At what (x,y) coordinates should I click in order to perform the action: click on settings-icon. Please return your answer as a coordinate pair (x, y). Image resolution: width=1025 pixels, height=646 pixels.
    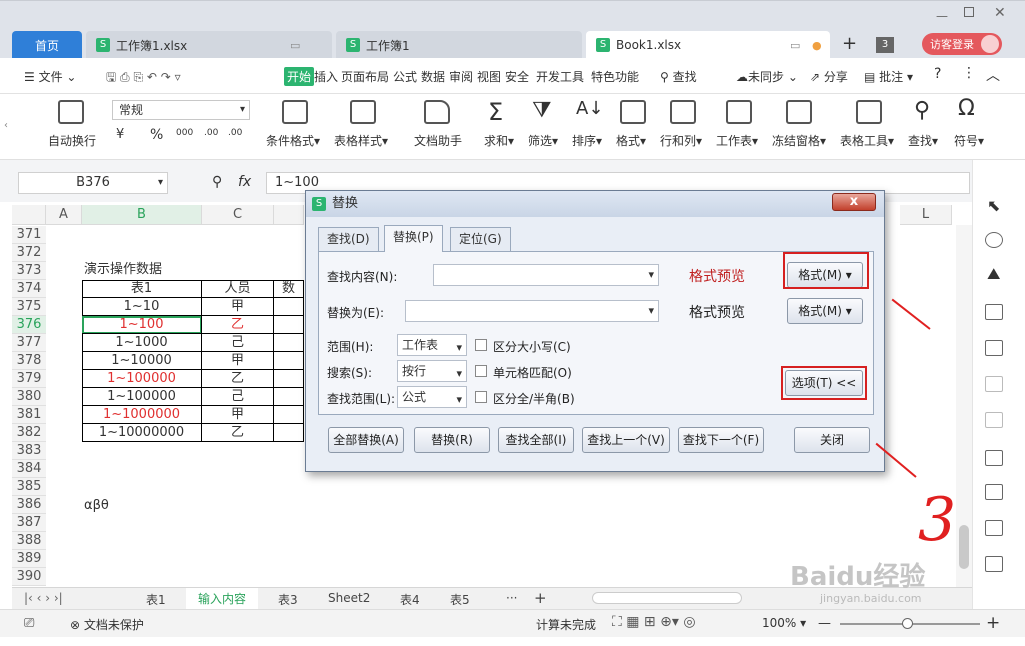
    Looking at the image, I should click on (994, 384).